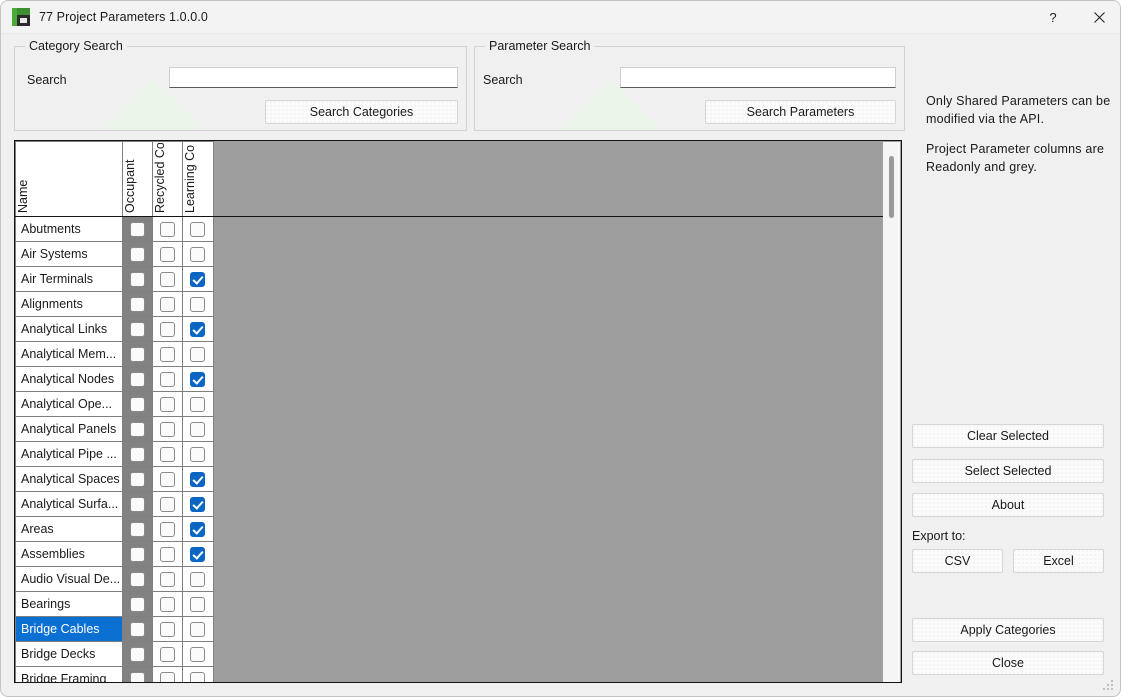 The height and width of the screenshot is (697, 1121). What do you see at coordinates (69, 379) in the screenshot?
I see `cell-category-name: Analytical Nodes` at bounding box center [69, 379].